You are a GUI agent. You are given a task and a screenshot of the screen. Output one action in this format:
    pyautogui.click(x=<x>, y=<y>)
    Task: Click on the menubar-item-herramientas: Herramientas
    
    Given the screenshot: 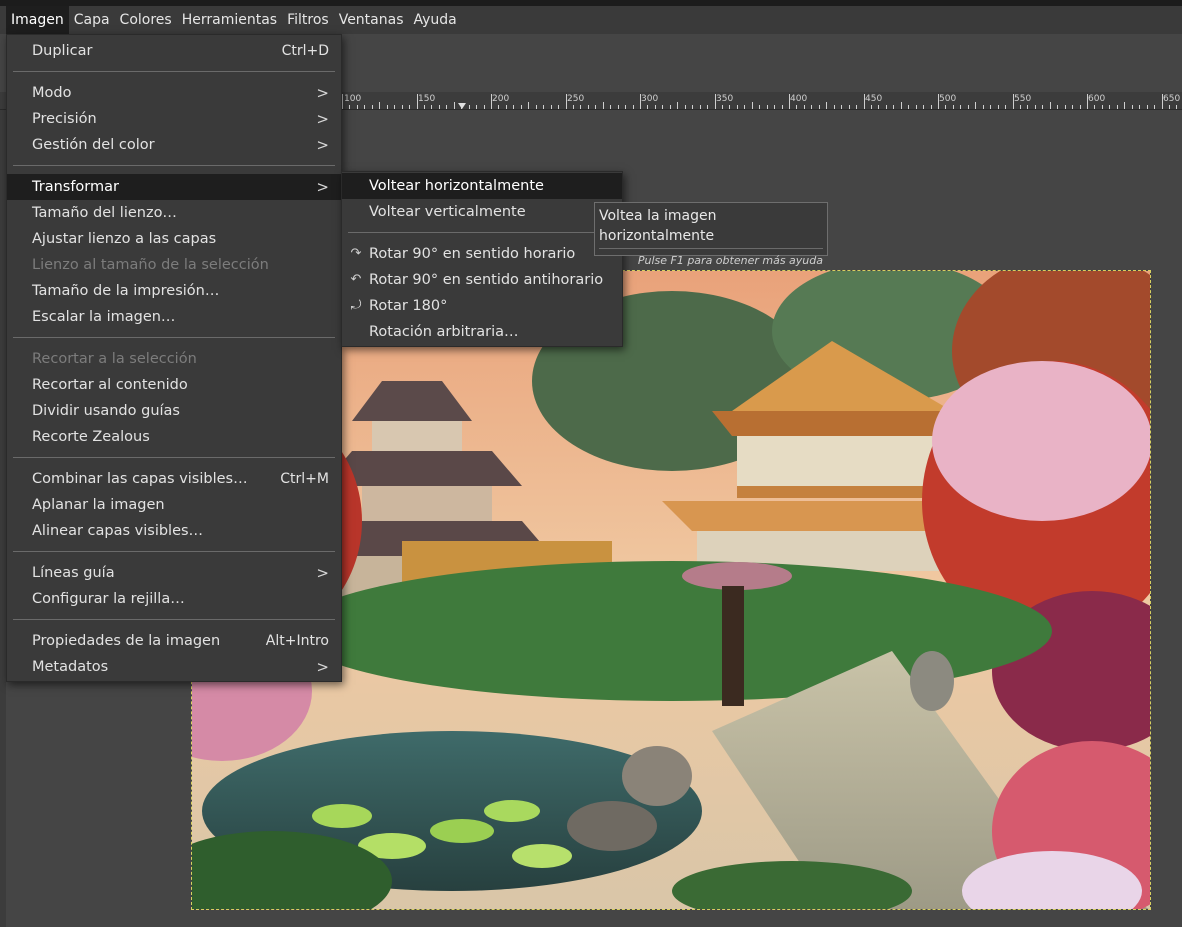 What is the action you would take?
    pyautogui.click(x=229, y=20)
    